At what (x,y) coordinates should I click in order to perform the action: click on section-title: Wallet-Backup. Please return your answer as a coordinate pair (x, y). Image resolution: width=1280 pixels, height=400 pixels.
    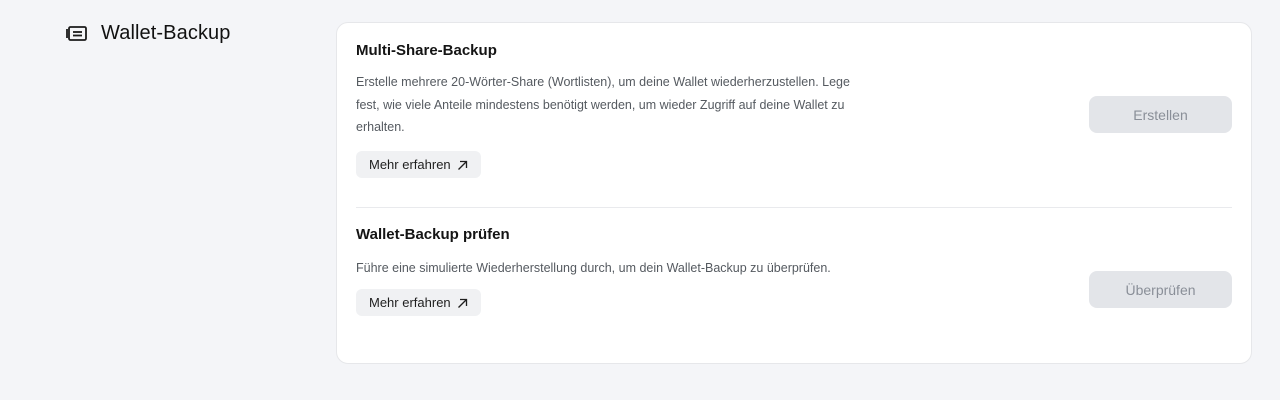
    Looking at the image, I should click on (166, 32).